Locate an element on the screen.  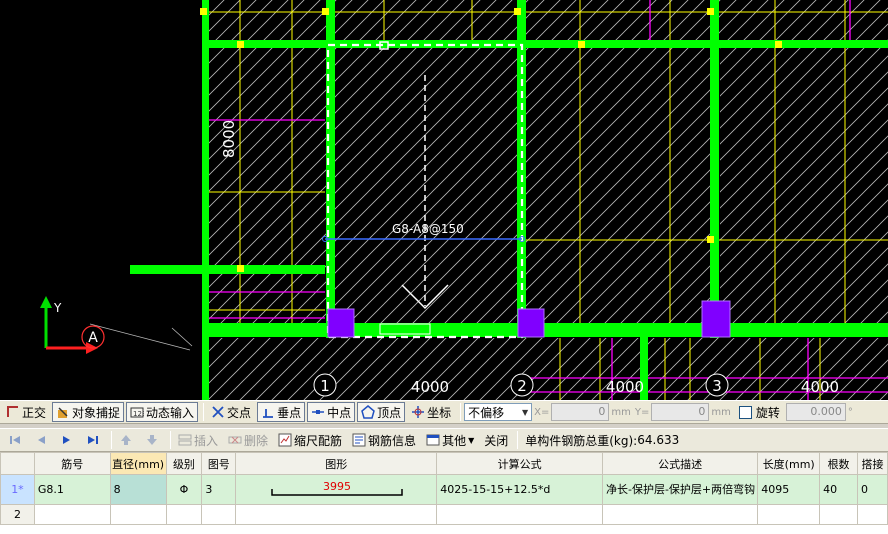
column-header: 筋号 is located at coordinates (72, 463).